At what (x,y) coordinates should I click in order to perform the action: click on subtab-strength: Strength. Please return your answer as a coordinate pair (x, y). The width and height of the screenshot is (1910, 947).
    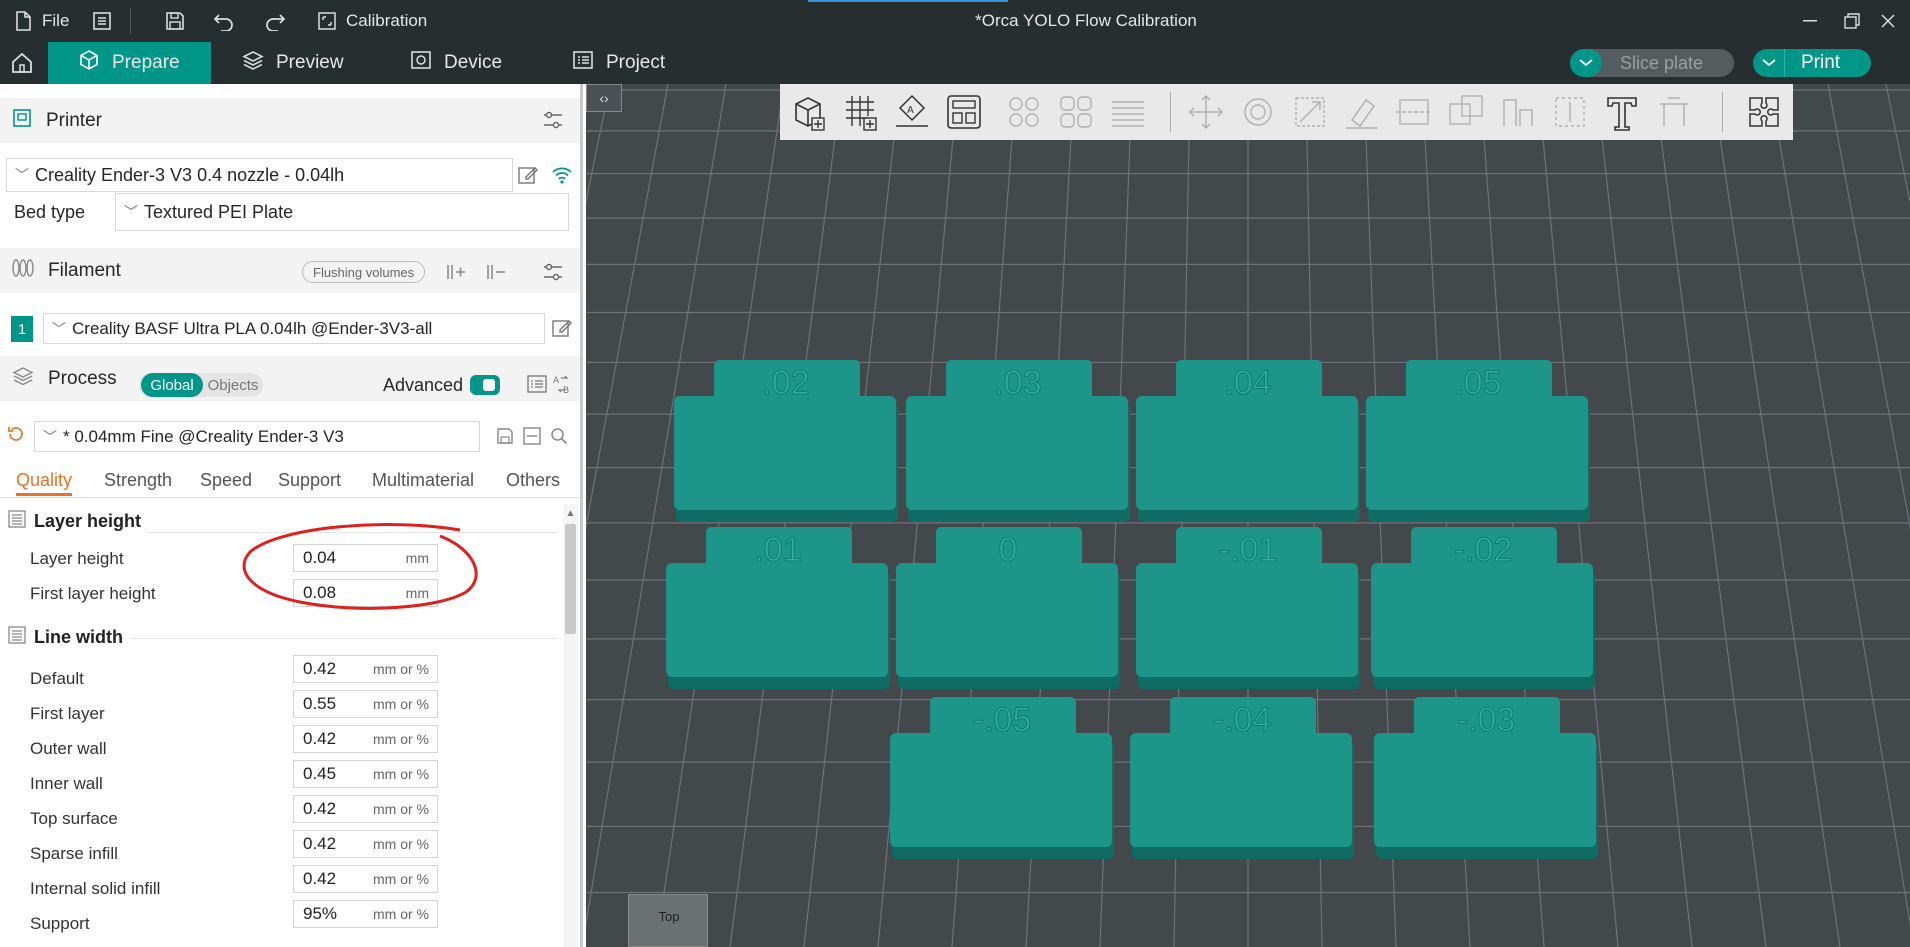
    Looking at the image, I should click on (138, 480).